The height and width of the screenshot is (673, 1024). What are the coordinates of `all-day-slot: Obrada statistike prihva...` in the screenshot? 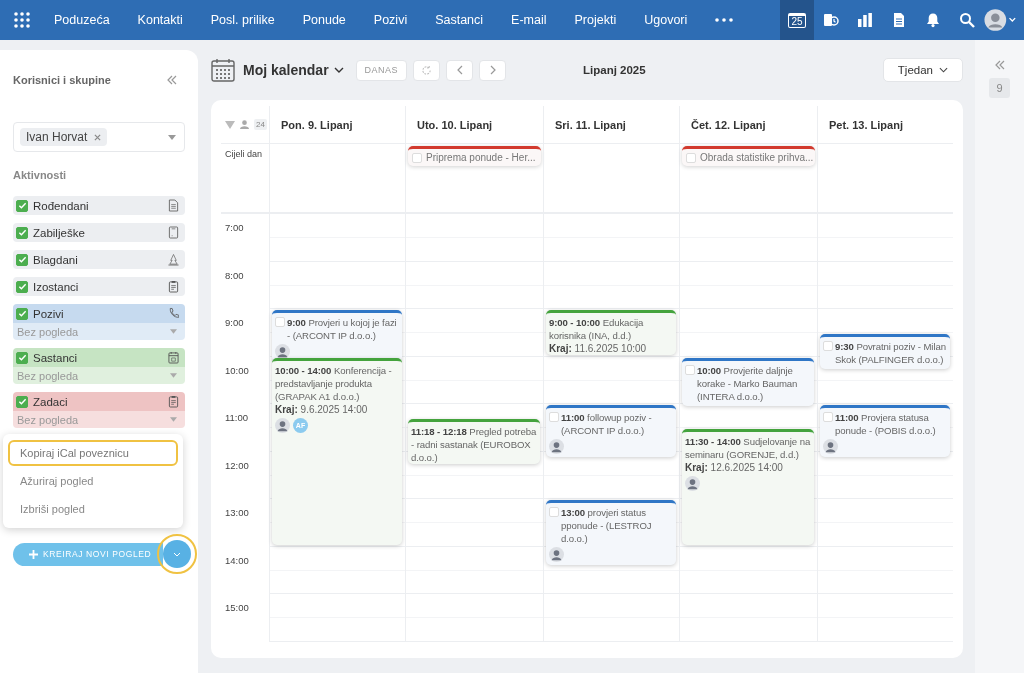 It's located at (748, 179).